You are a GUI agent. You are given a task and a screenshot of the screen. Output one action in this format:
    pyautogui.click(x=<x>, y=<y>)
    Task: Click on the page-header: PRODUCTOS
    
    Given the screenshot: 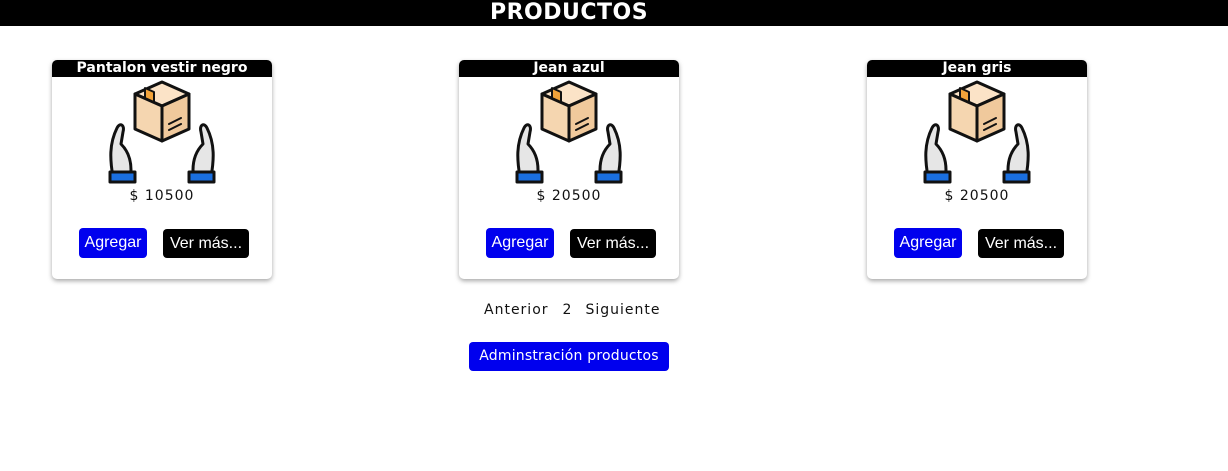 What is the action you would take?
    pyautogui.click(x=614, y=13)
    